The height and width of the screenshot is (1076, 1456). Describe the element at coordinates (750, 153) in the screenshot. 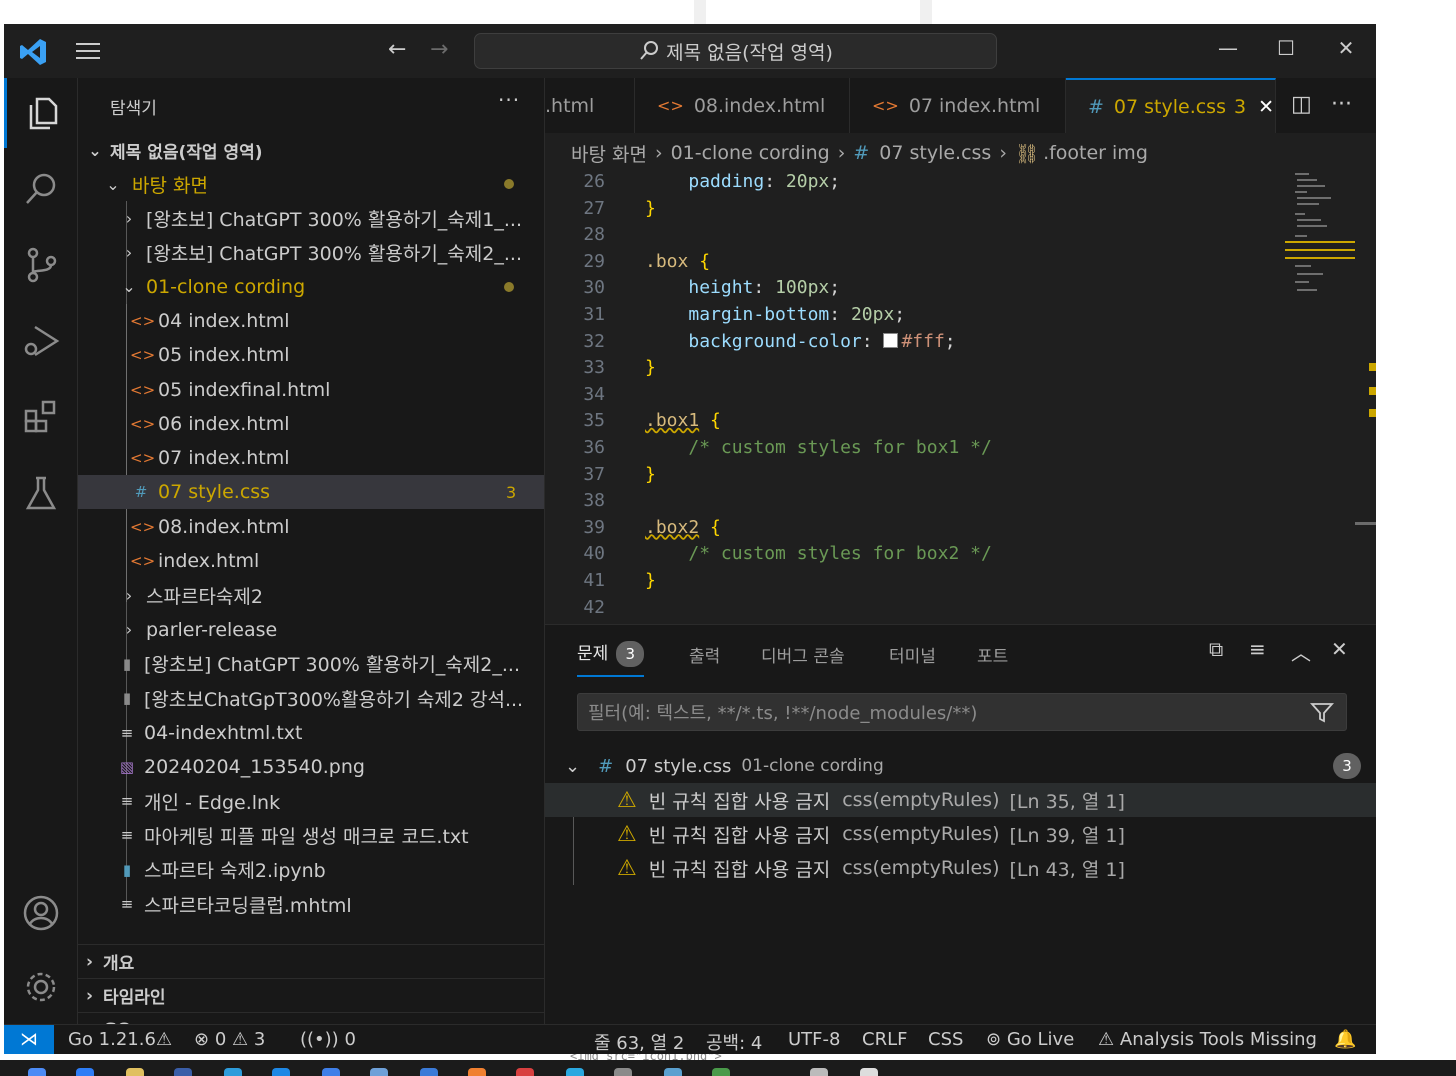

I see `breadcrumb-item: 01-clone cording` at that location.